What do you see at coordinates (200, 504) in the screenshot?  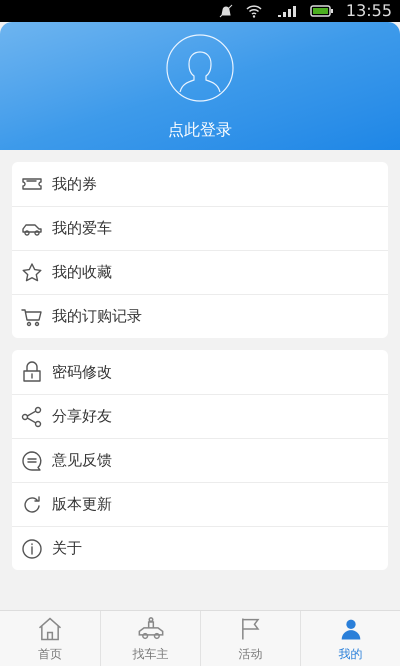 I see `menu-item: 版本更新` at bounding box center [200, 504].